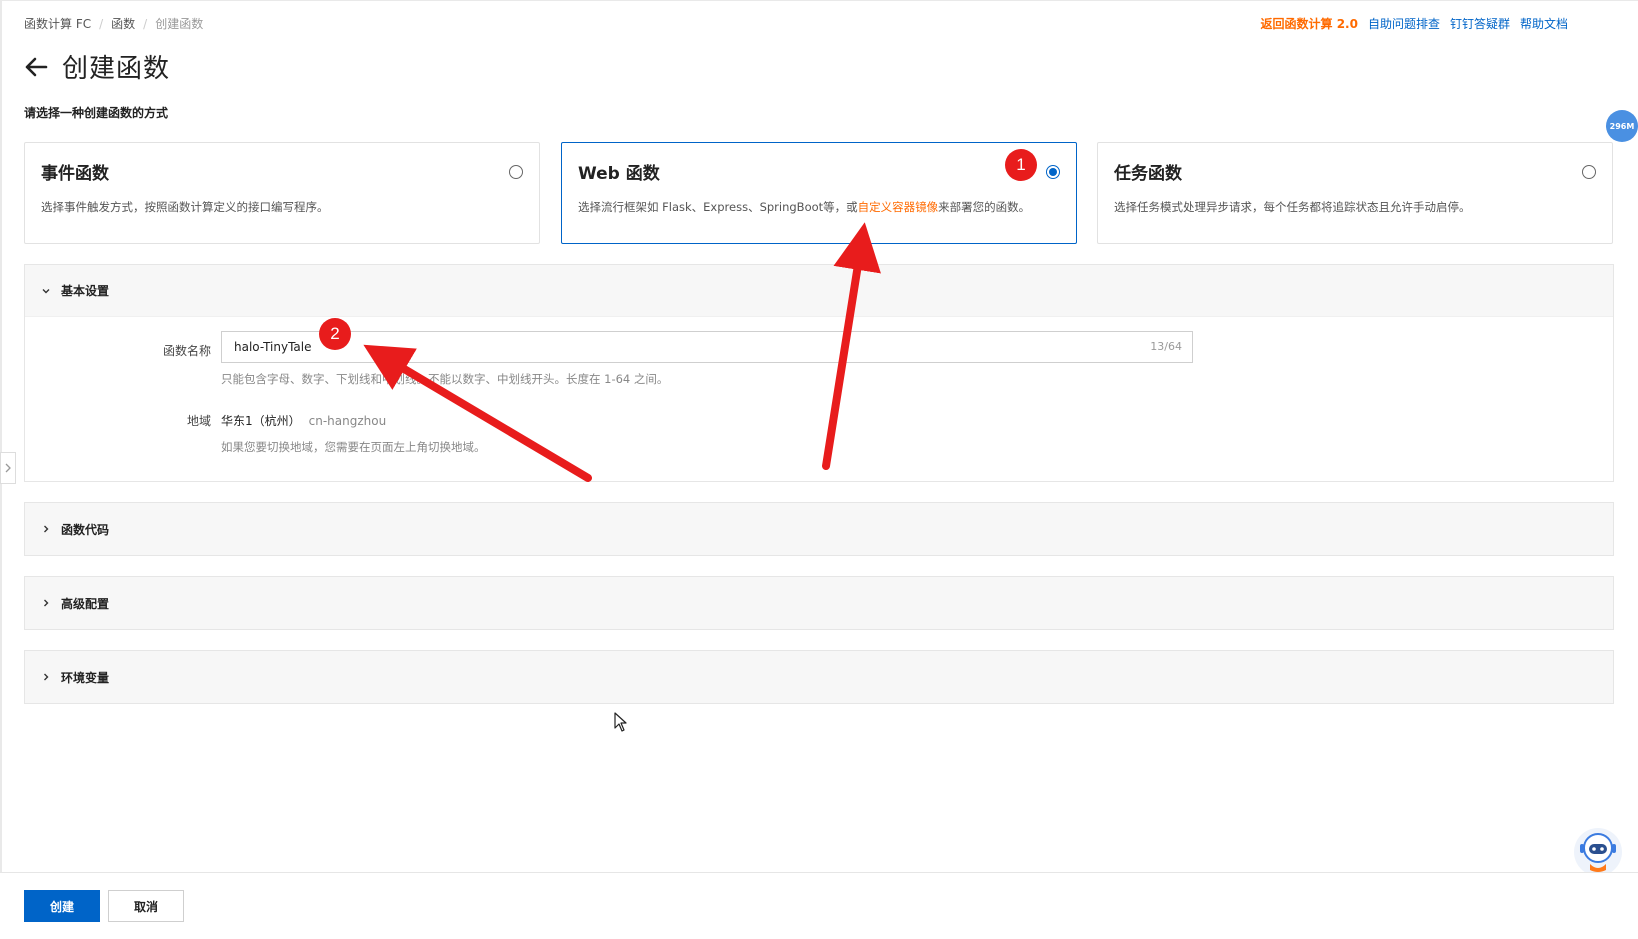 The image size is (1638, 939). What do you see at coordinates (1544, 23) in the screenshot?
I see `help-docs-link: 帮助文档` at bounding box center [1544, 23].